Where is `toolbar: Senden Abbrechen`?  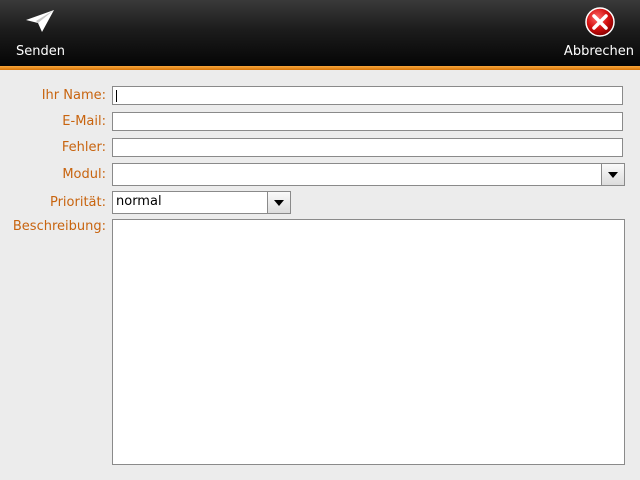
toolbar: Senden Abbrechen is located at coordinates (320, 33).